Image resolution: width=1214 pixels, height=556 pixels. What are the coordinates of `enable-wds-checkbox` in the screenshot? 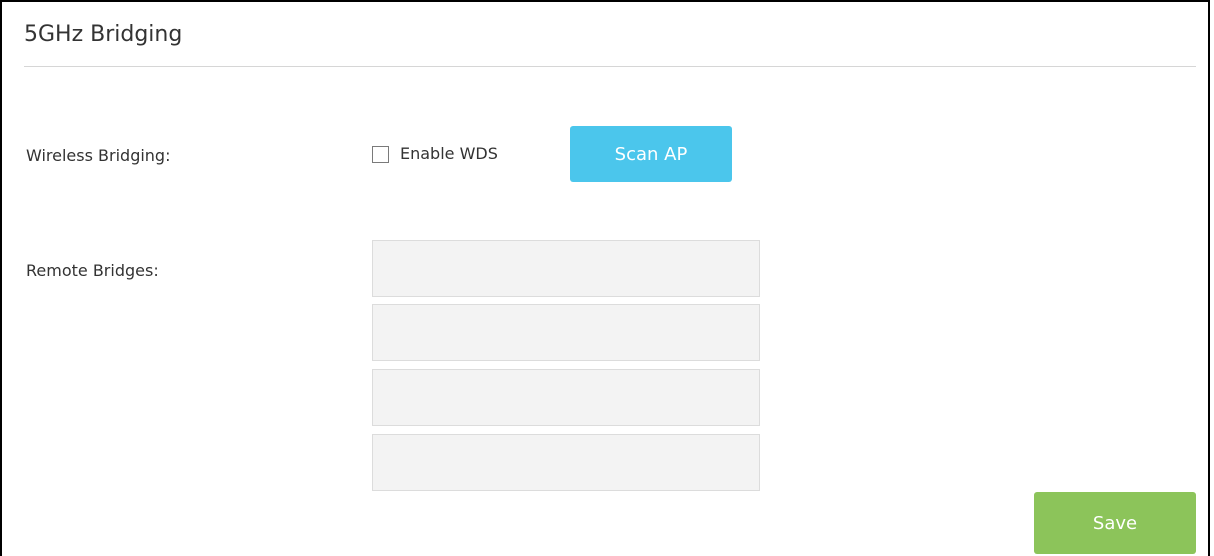 It's located at (380, 154).